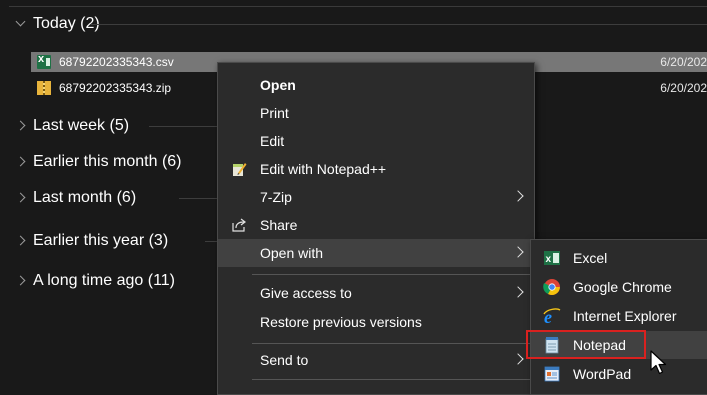  Describe the element at coordinates (81, 125) in the screenshot. I see `group-label: Last week (5)` at that location.